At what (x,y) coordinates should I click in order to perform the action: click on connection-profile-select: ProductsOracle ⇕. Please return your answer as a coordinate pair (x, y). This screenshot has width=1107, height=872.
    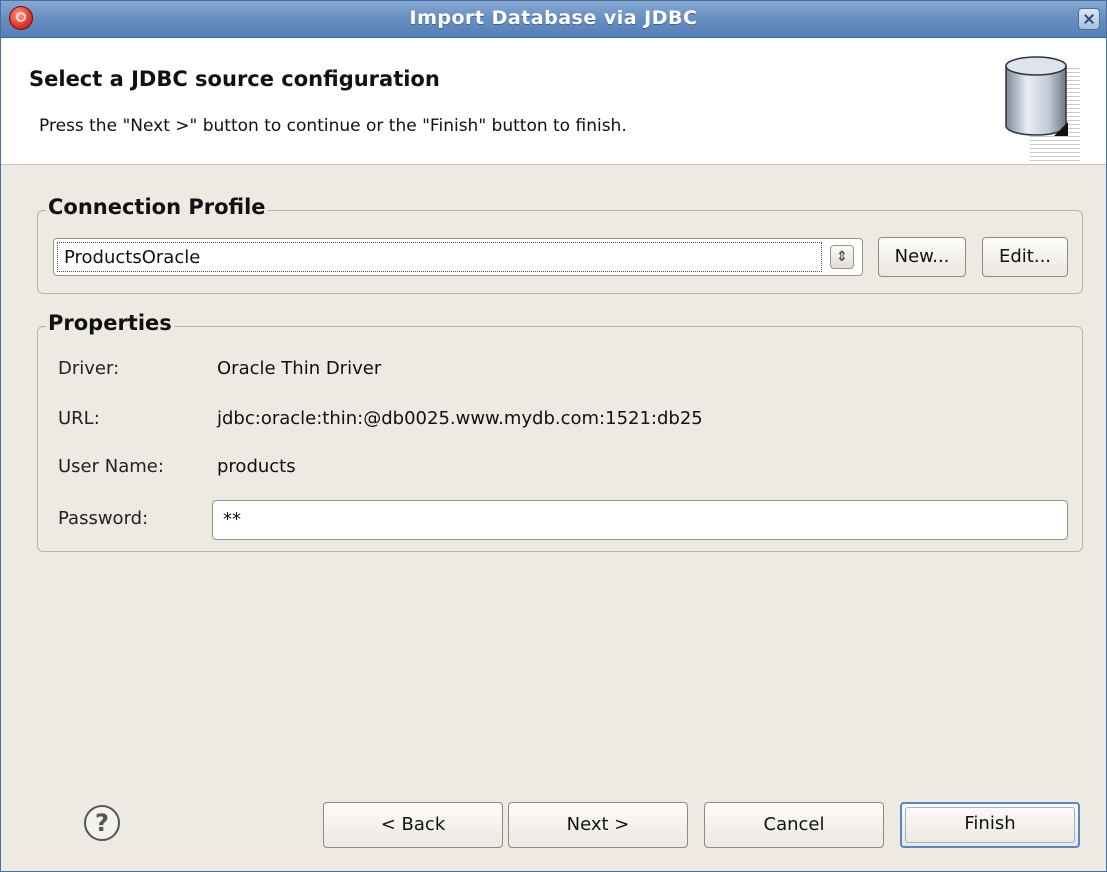
    Looking at the image, I should click on (458, 257).